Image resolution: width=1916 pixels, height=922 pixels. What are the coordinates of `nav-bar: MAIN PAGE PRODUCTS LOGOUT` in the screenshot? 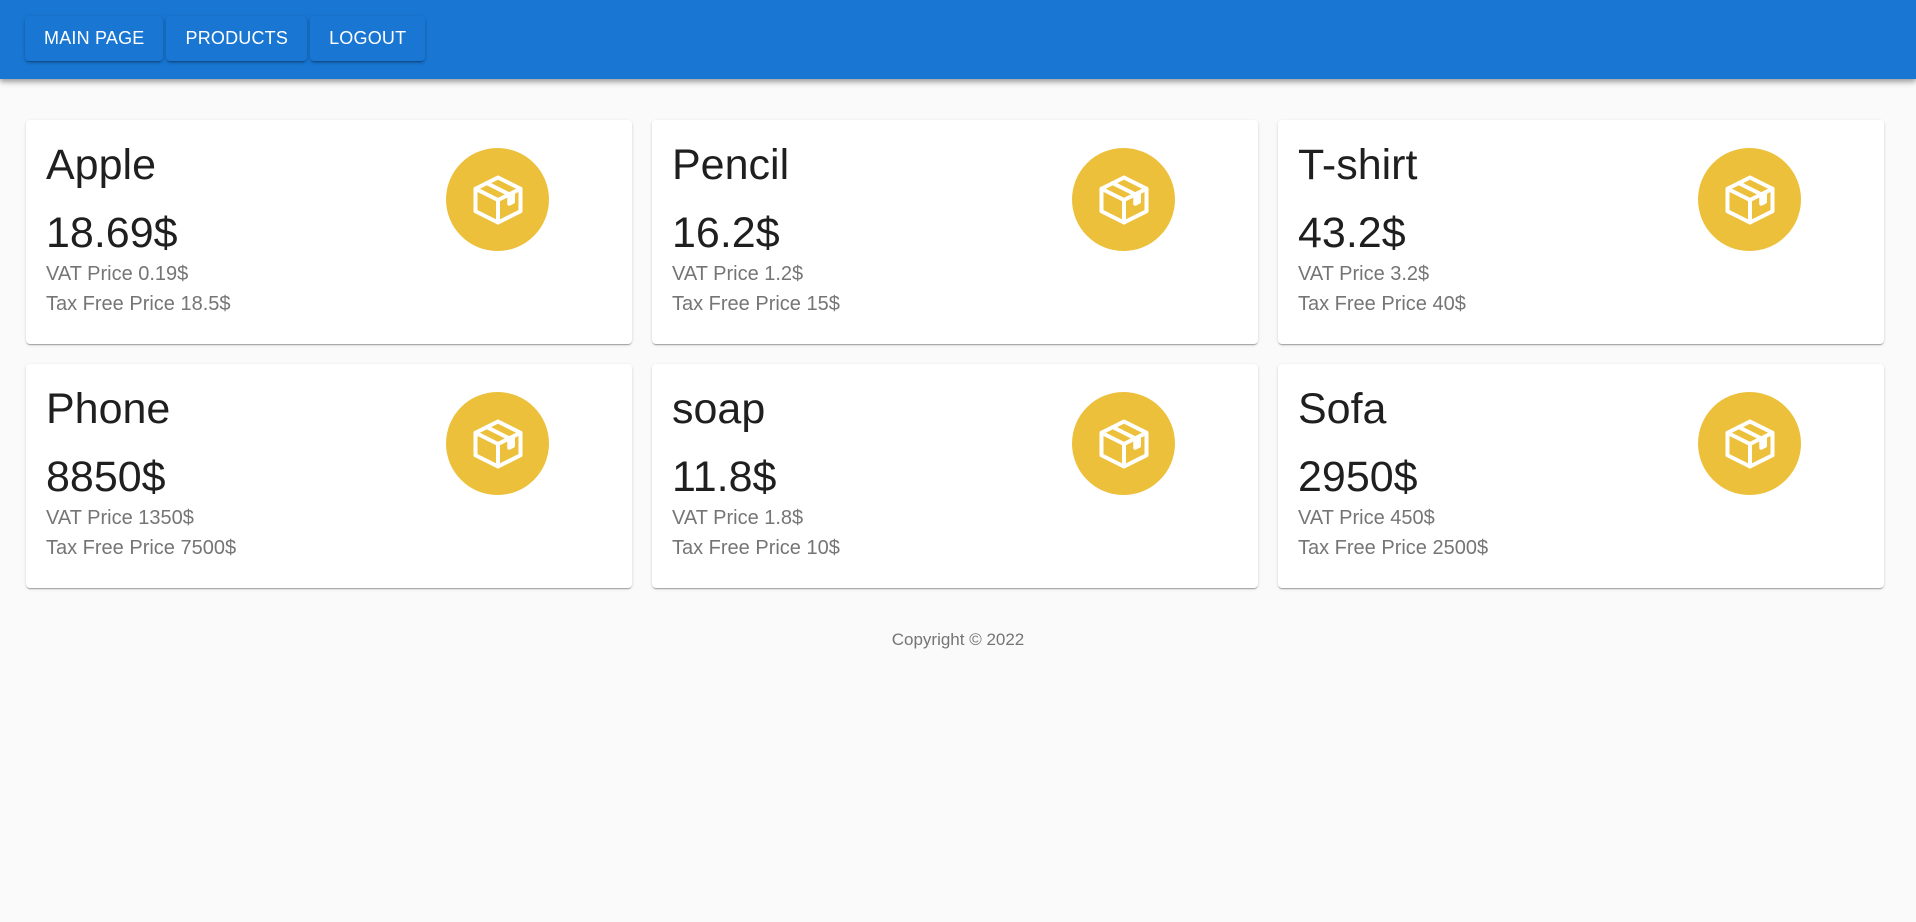 It's located at (225, 38).